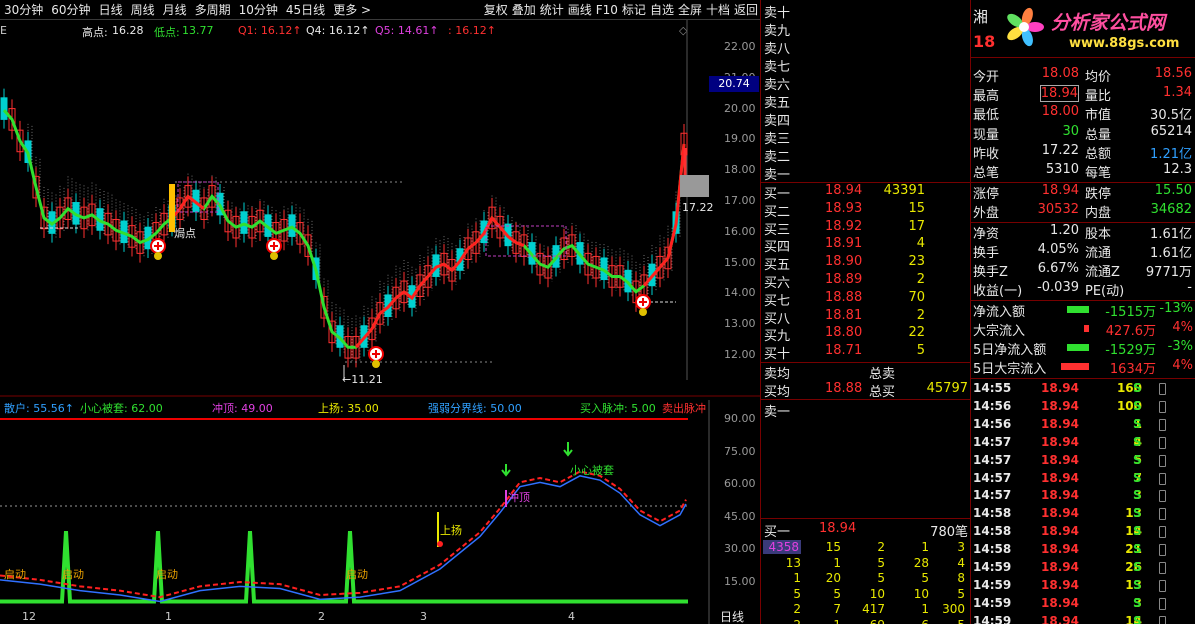 The width and height of the screenshot is (1195, 624). What do you see at coordinates (1173, 73) in the screenshot?
I see `stats-value: 18.56` at bounding box center [1173, 73].